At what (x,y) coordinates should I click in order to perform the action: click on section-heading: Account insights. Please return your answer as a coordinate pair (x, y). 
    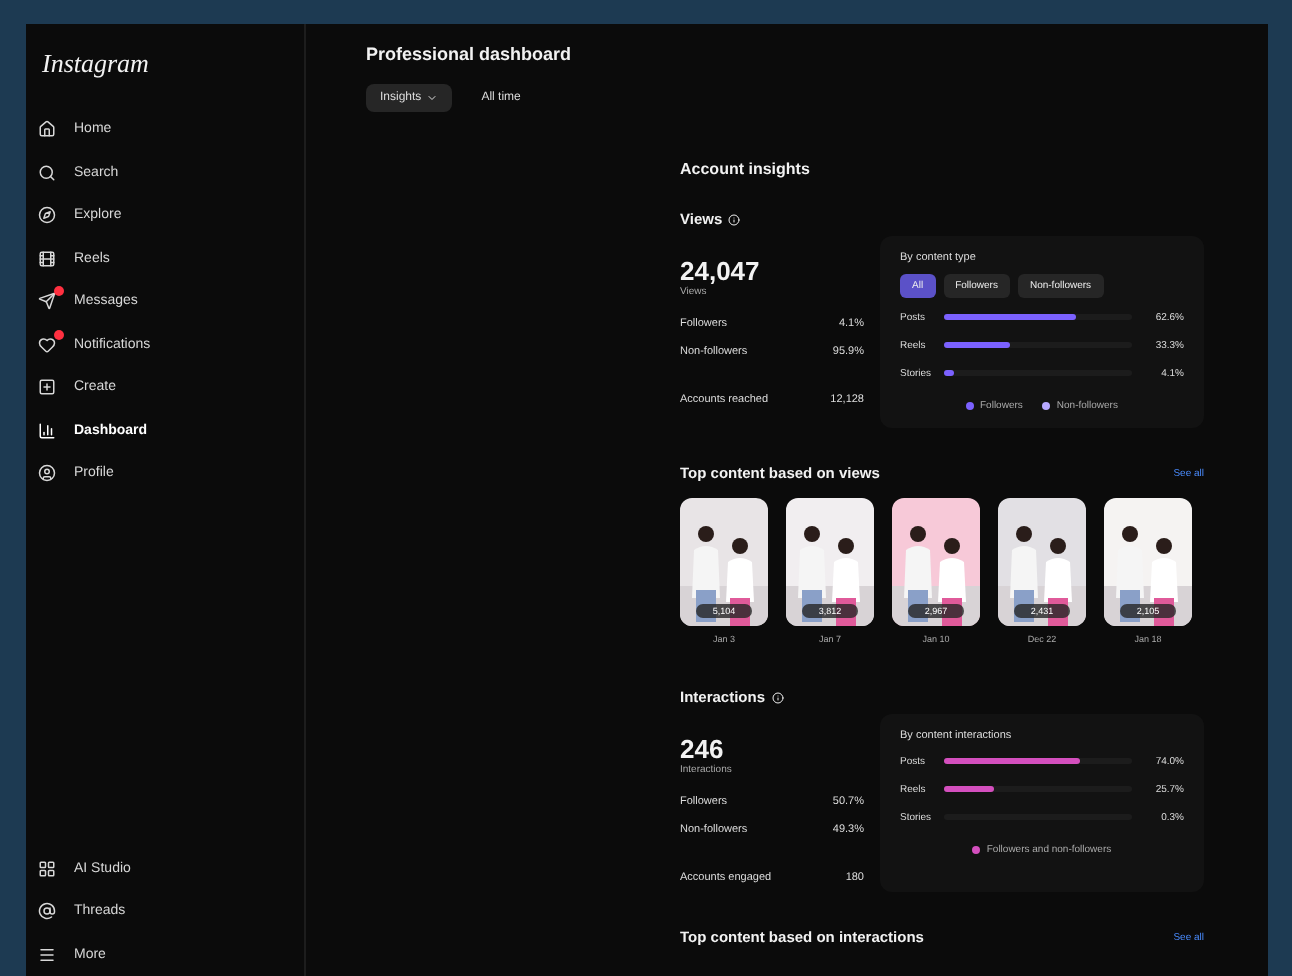
    Looking at the image, I should click on (746, 169).